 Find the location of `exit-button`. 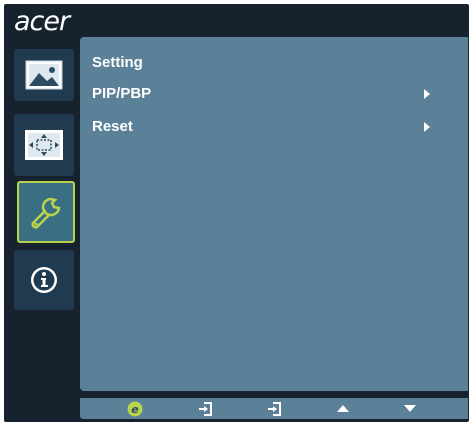

exit-button is located at coordinates (274, 408).